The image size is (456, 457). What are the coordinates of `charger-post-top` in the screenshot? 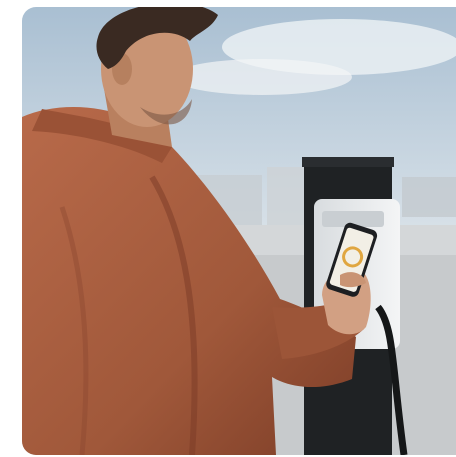 It's located at (348, 162).